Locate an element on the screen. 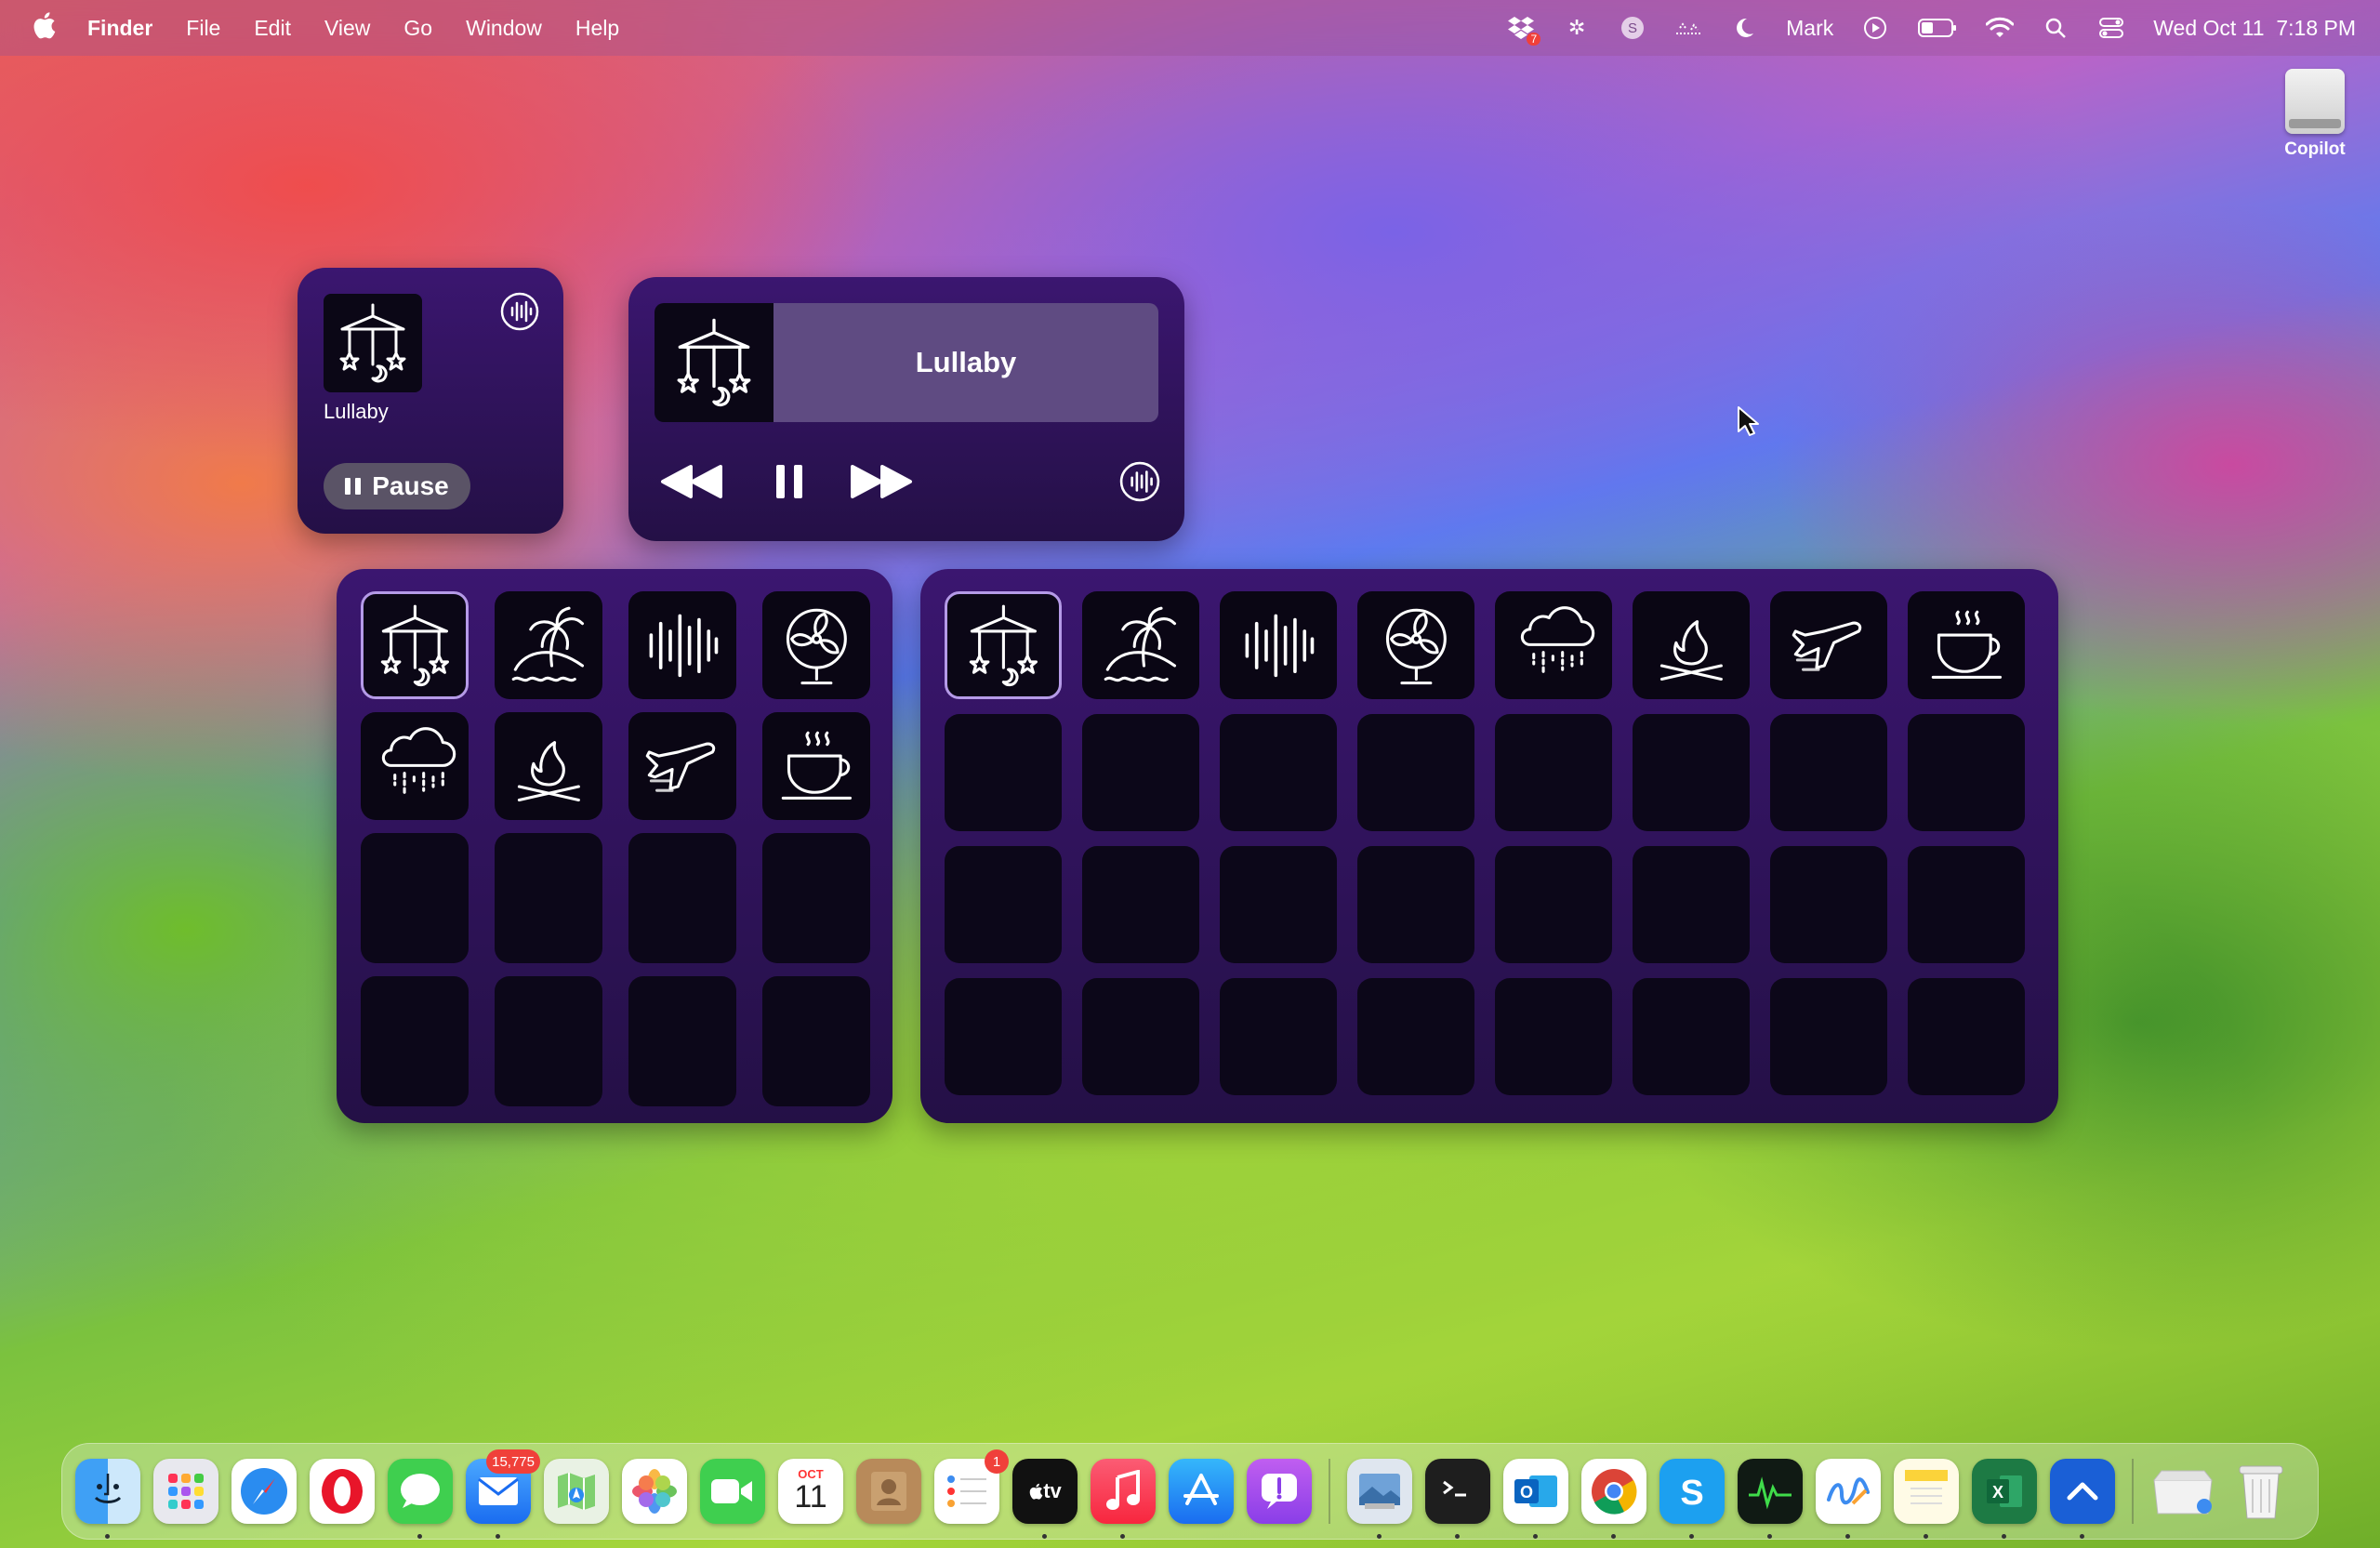 This screenshot has height=1548, width=2380. weather-icon is located at coordinates (1688, 28).